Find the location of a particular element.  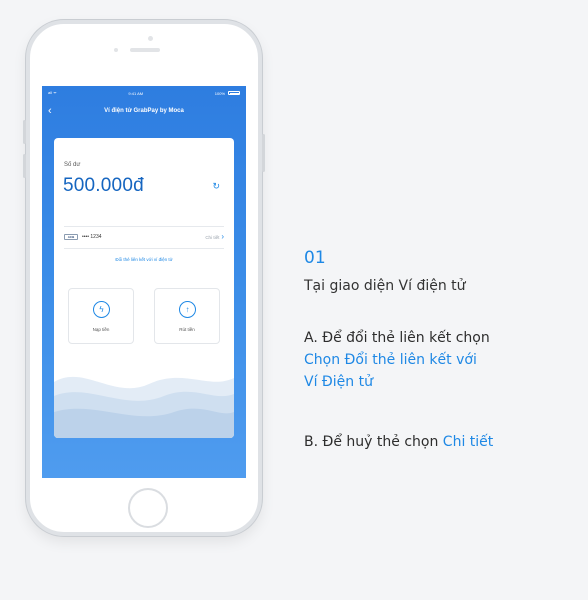

battery-indicator: 100% is located at coordinates (227, 93).